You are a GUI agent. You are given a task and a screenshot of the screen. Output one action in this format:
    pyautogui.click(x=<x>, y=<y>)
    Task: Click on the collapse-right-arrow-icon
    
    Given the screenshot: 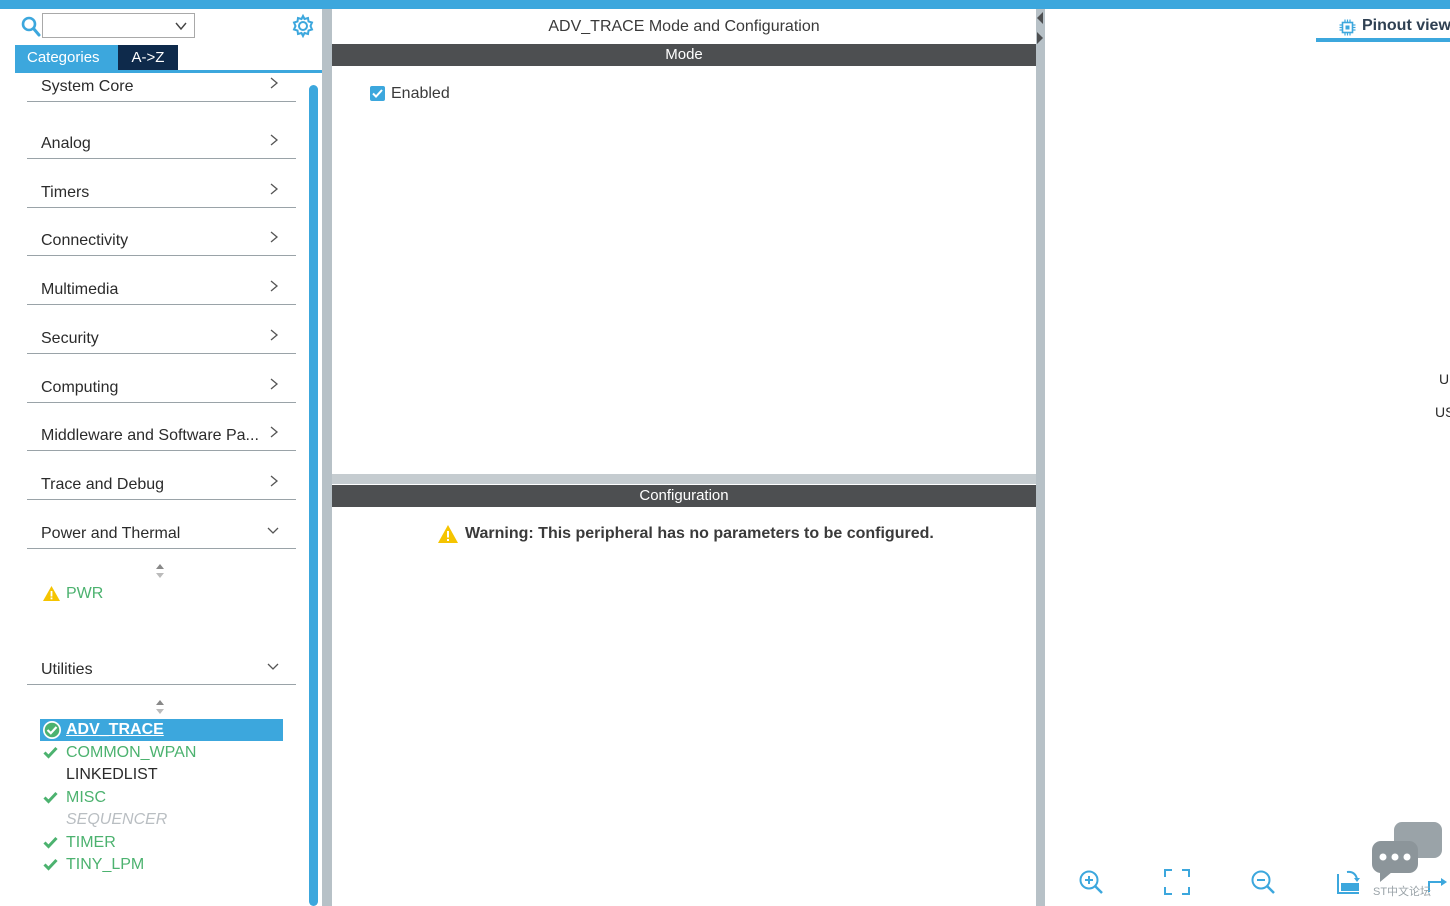 What is the action you would take?
    pyautogui.click(x=1040, y=38)
    